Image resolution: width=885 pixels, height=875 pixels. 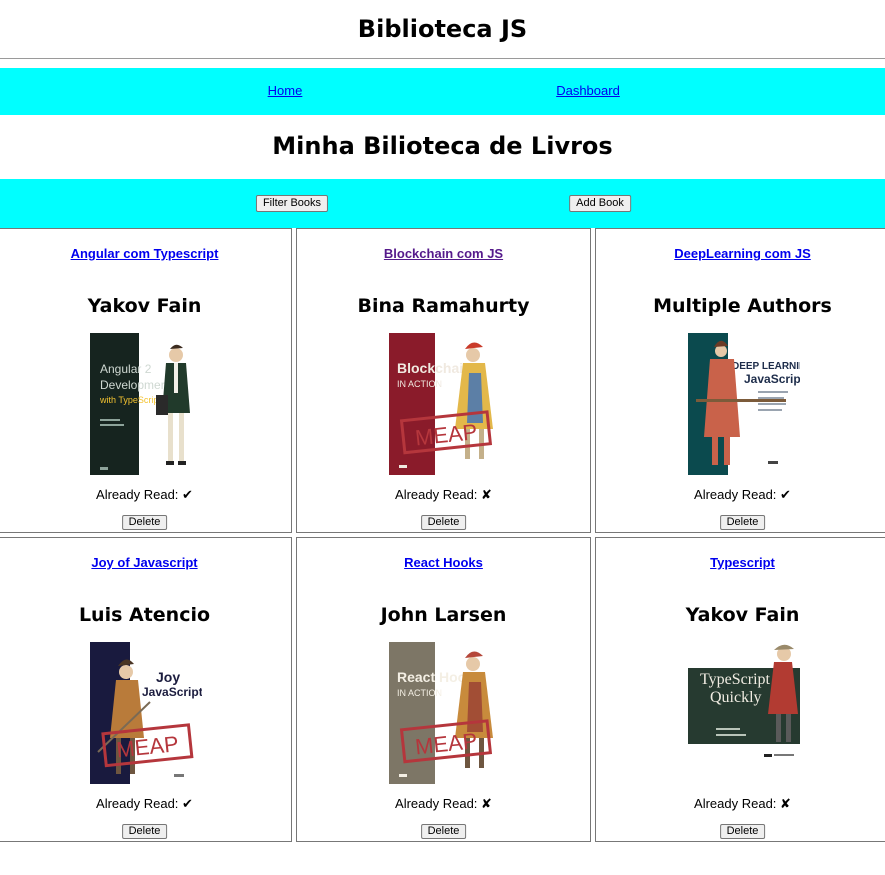 What do you see at coordinates (443, 615) in the screenshot?
I see `book-author: John Larsen` at bounding box center [443, 615].